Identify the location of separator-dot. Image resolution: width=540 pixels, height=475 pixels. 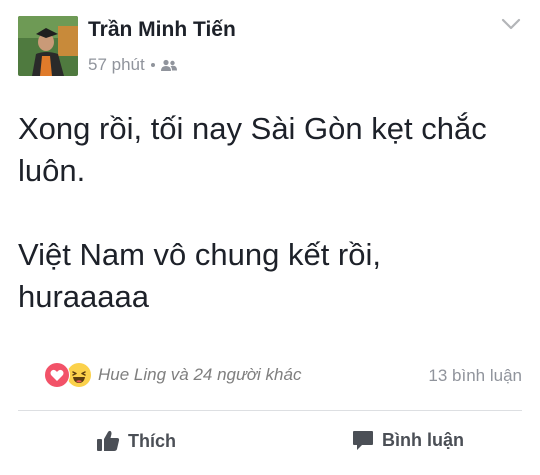
(152, 65).